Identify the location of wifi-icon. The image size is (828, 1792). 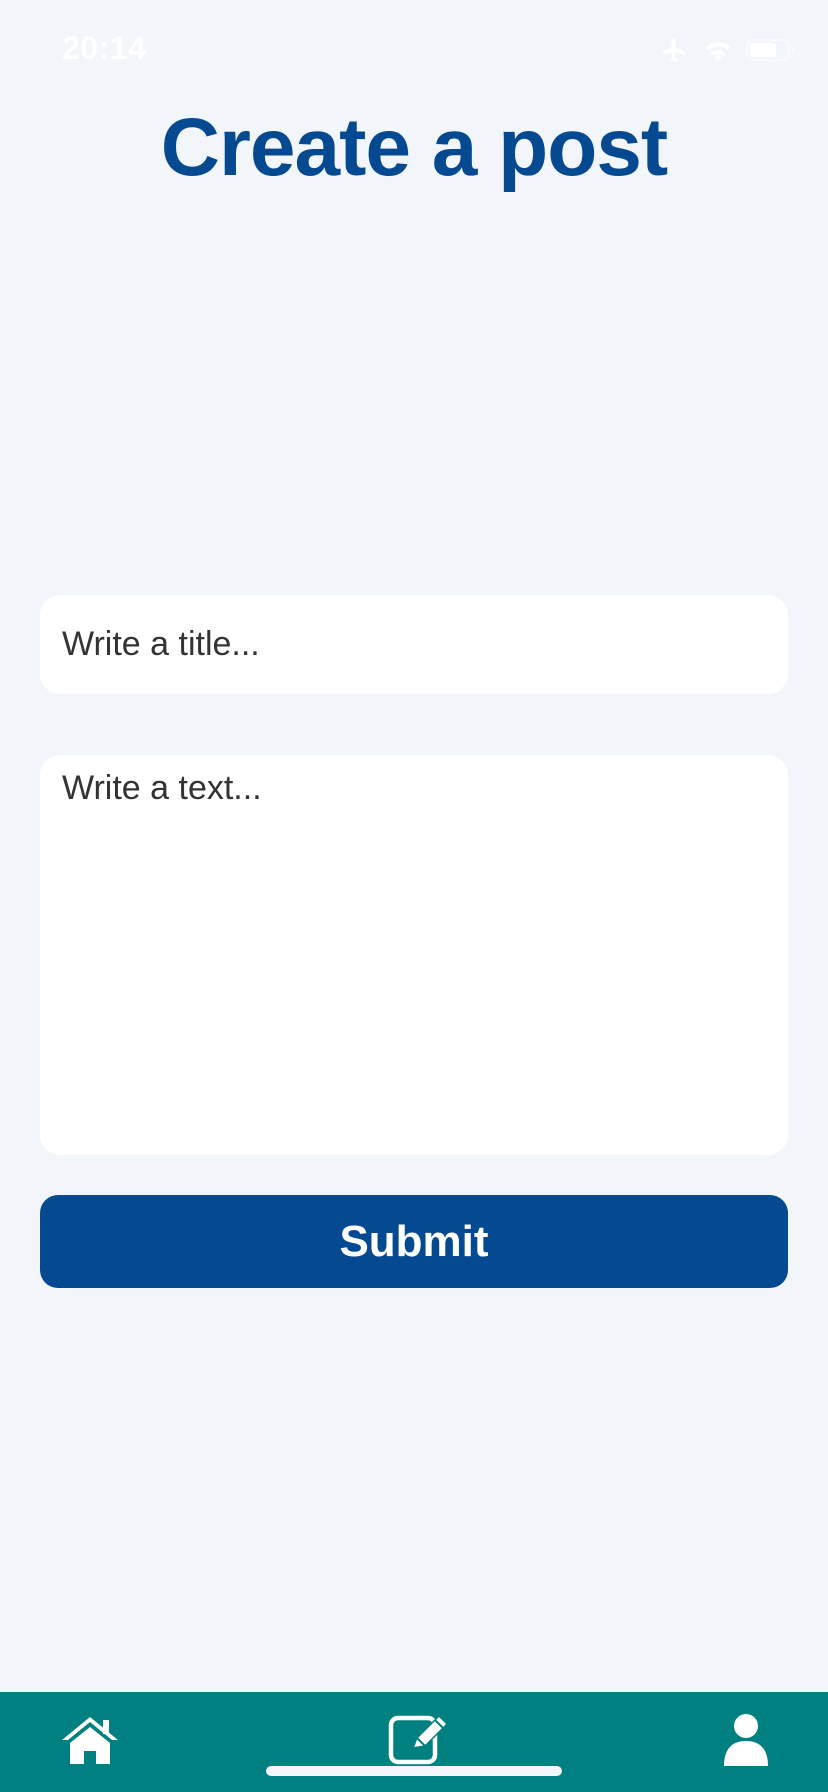
(718, 52).